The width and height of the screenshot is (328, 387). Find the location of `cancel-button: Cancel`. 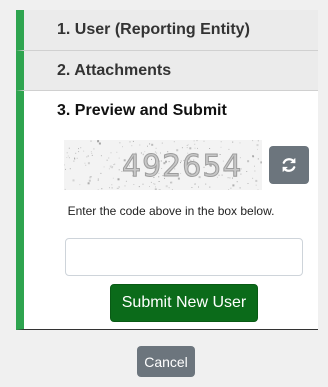

cancel-button: Cancel is located at coordinates (166, 361).